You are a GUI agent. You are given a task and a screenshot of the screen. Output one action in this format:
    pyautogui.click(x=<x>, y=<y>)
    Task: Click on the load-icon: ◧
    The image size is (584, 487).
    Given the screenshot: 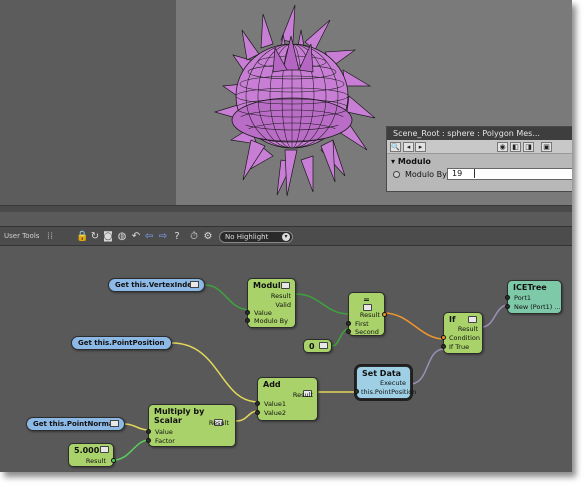 What is the action you would take?
    pyautogui.click(x=515, y=147)
    